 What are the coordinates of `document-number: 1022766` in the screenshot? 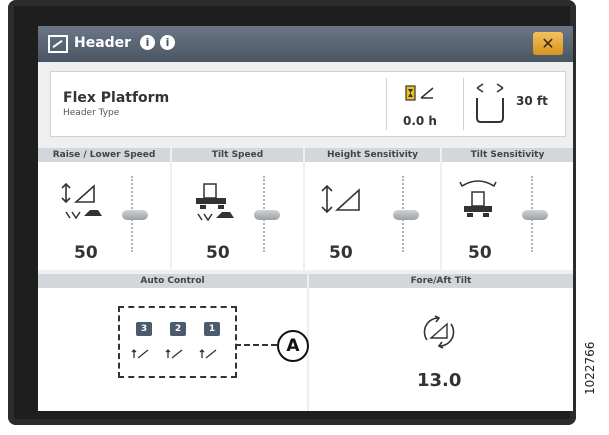 It's located at (590, 368).